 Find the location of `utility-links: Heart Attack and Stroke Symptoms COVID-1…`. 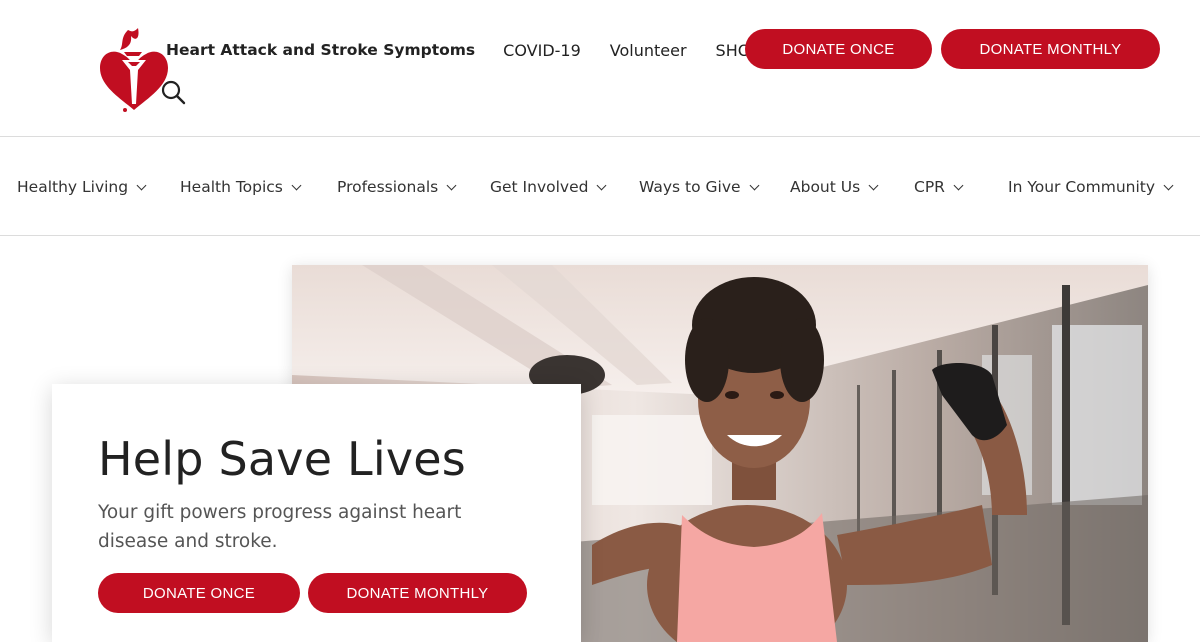

utility-links: Heart Attack and Stroke Symptoms COVID-1… is located at coordinates (463, 50).